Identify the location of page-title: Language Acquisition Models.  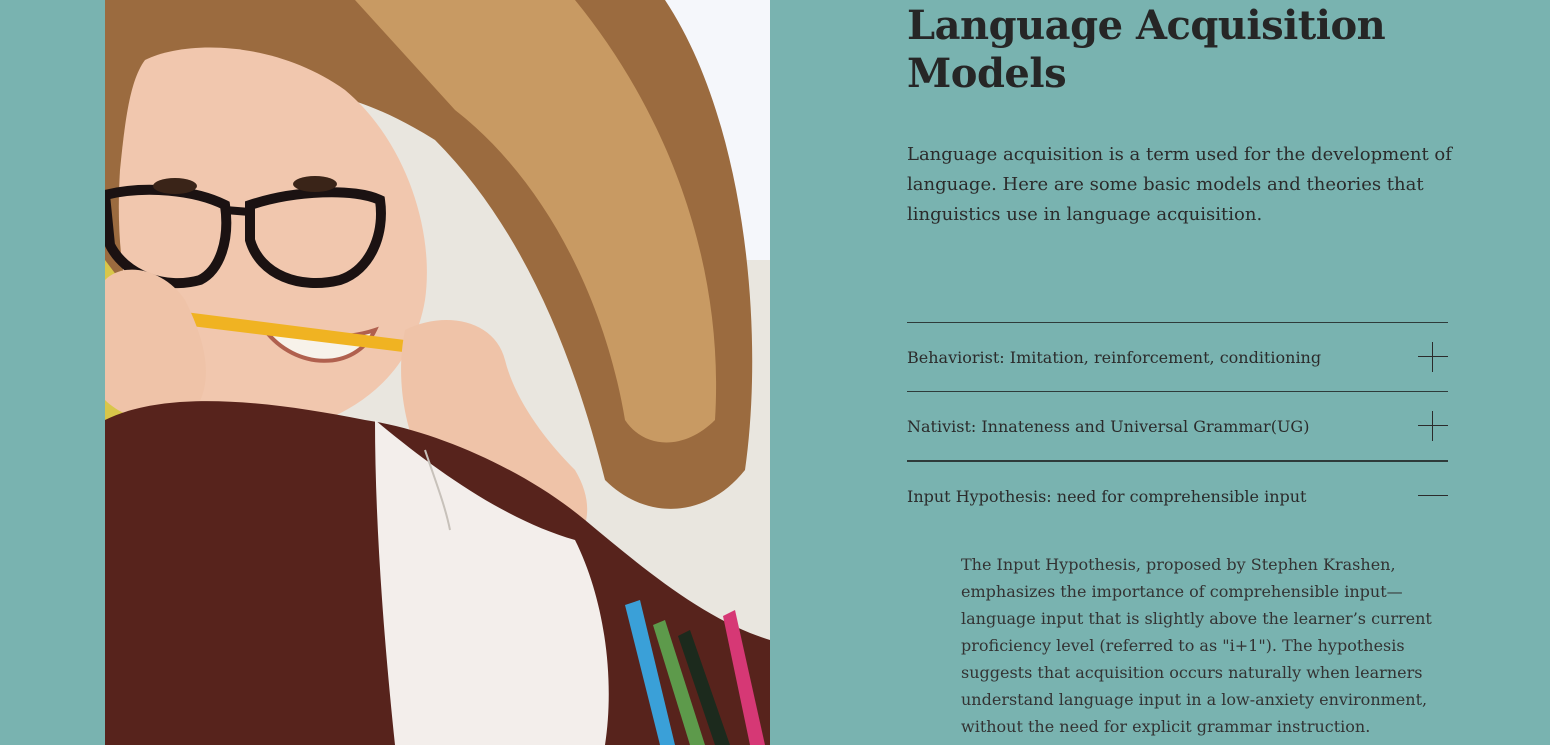
(1187, 50).